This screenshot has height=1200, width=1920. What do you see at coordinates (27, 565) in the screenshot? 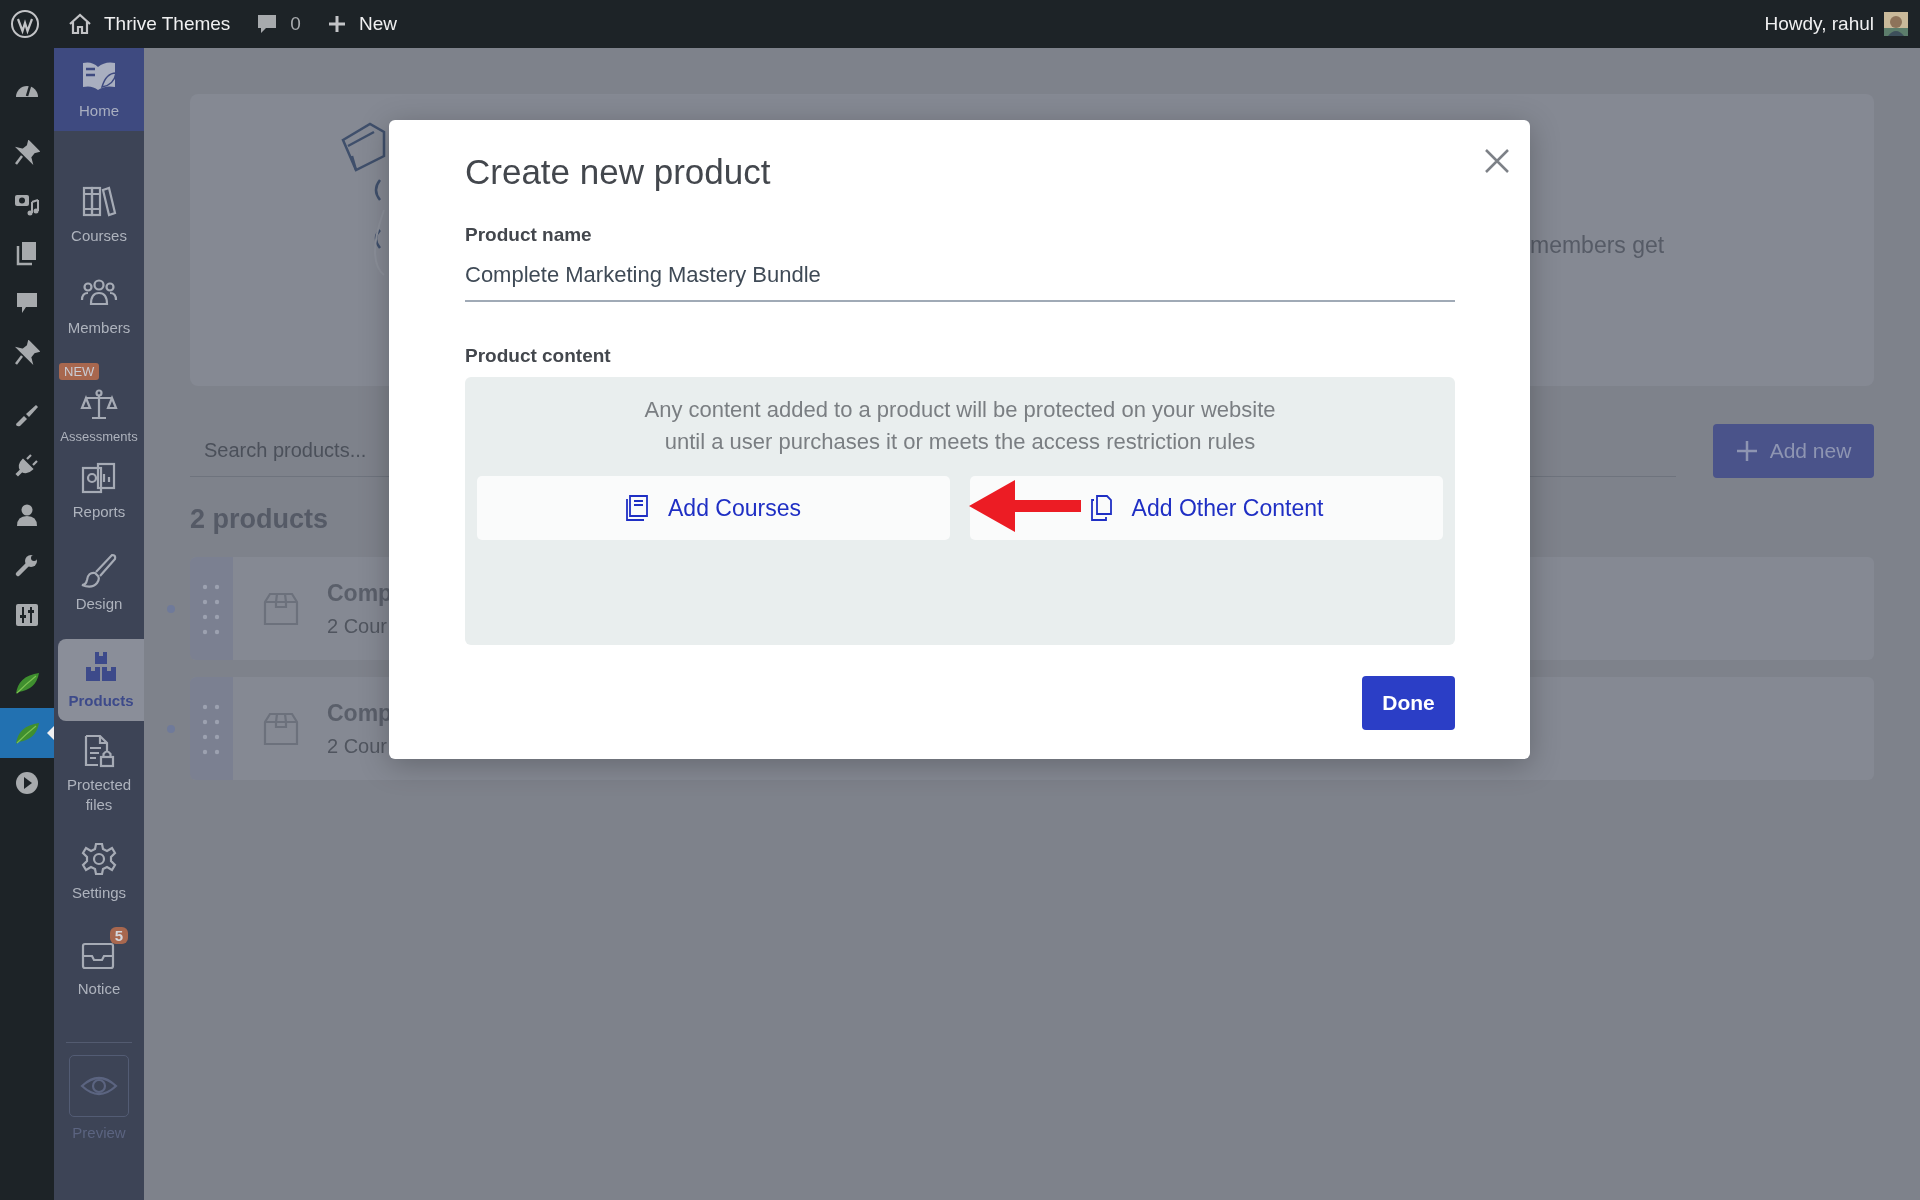
I see `wrench-icon` at bounding box center [27, 565].